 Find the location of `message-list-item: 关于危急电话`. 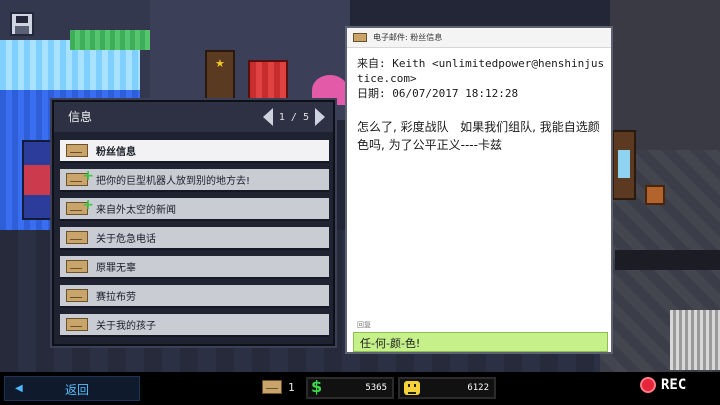

message-list-item: 关于危急电话 is located at coordinates (194, 238).